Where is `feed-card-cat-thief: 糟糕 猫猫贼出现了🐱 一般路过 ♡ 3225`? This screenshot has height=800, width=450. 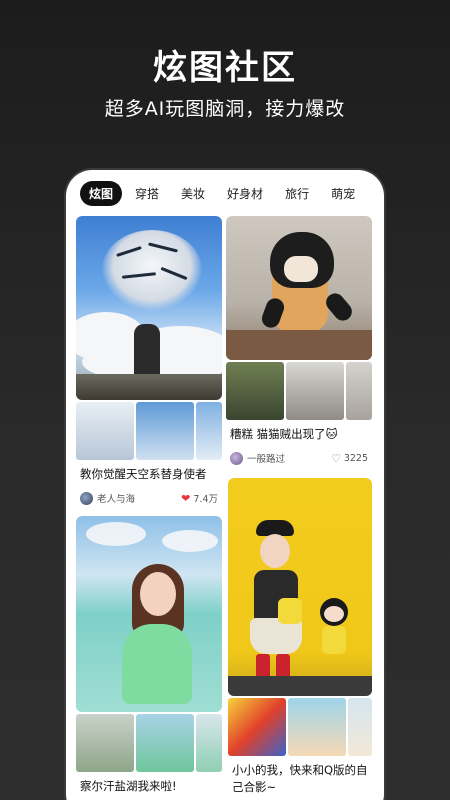
feed-card-cat-thief: 糟糕 猫猫贼出现了🐱 一般路过 ♡ 3225 is located at coordinates (299, 343).